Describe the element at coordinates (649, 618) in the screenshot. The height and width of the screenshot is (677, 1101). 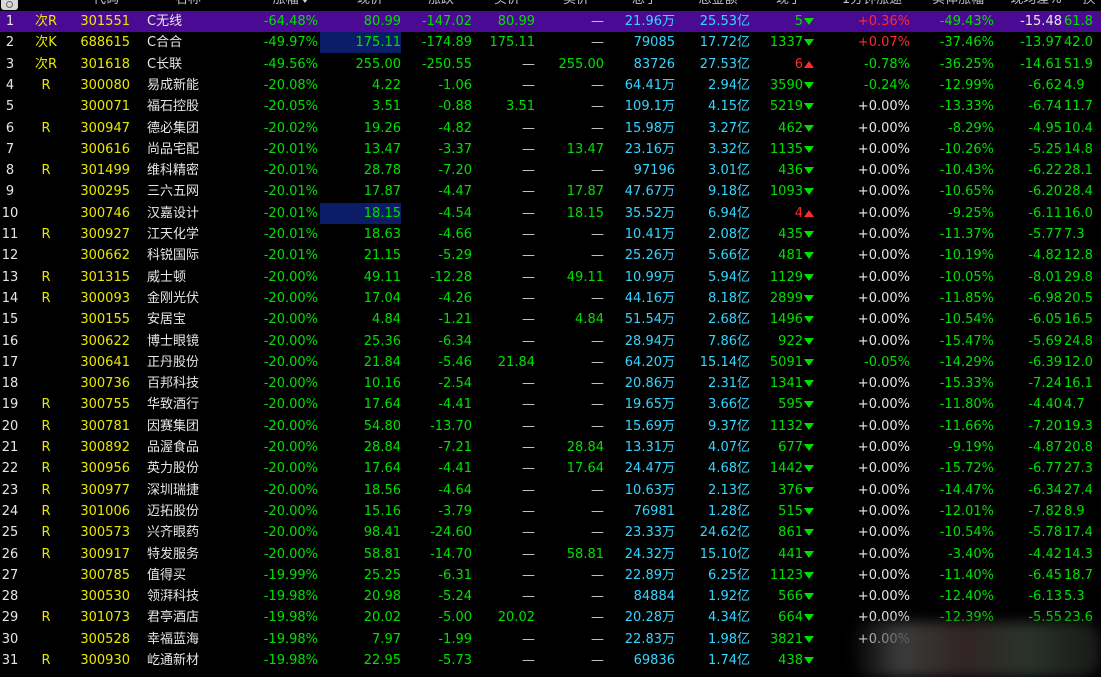
I see `volume: 20.28万` at that location.